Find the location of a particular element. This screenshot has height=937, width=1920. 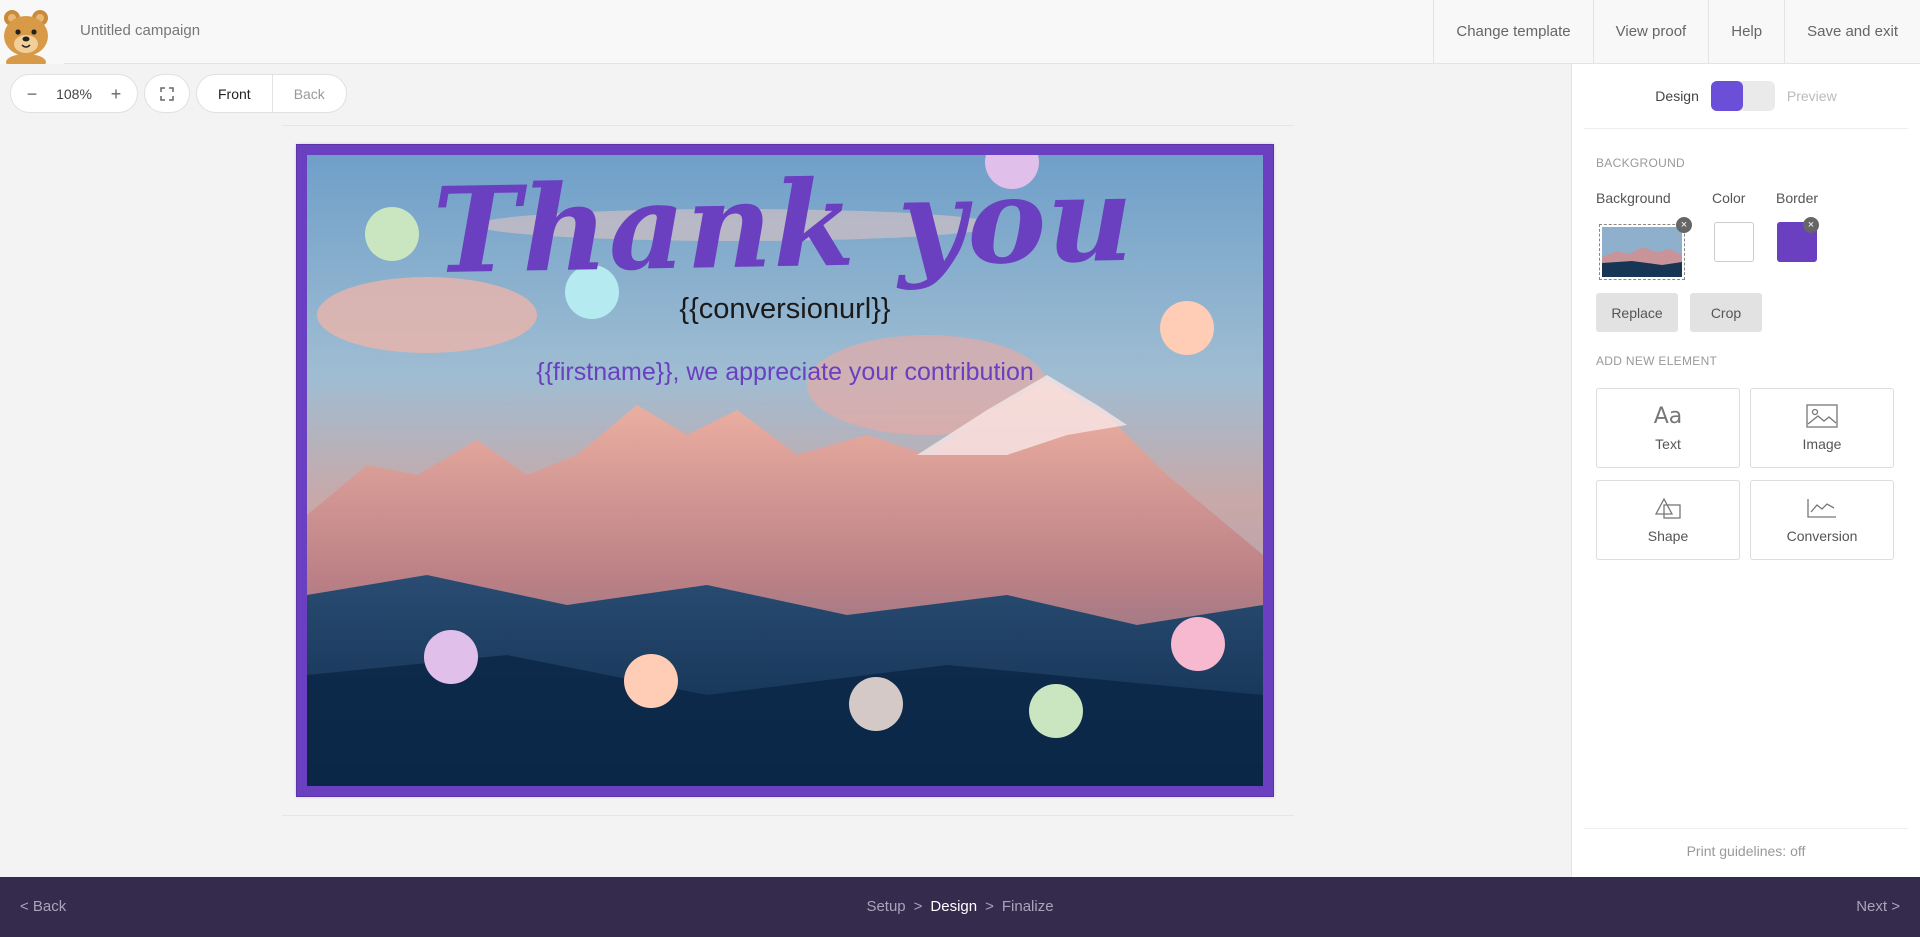

headline-text: Thank you is located at coordinates (783, 227).